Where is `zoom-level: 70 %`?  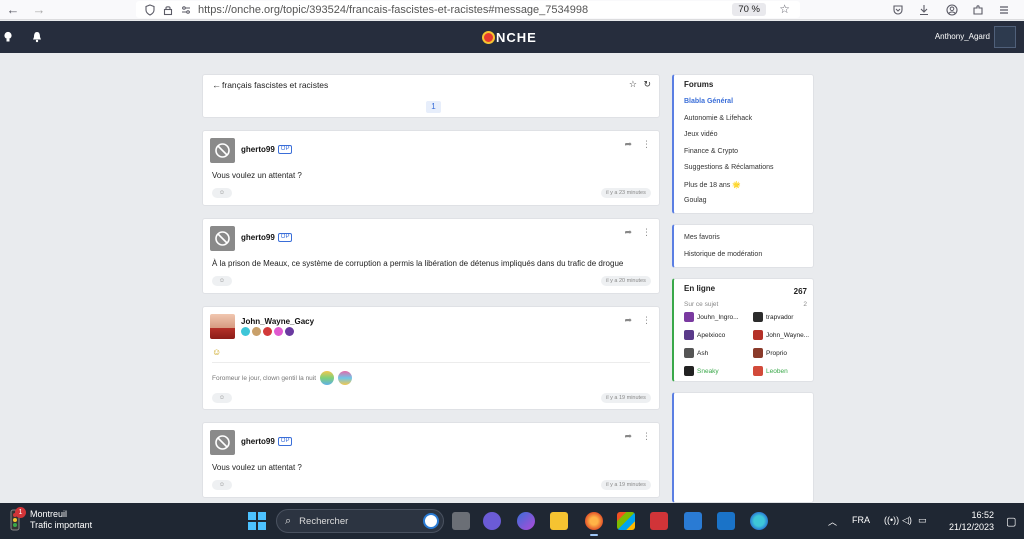 zoom-level: 70 % is located at coordinates (749, 9).